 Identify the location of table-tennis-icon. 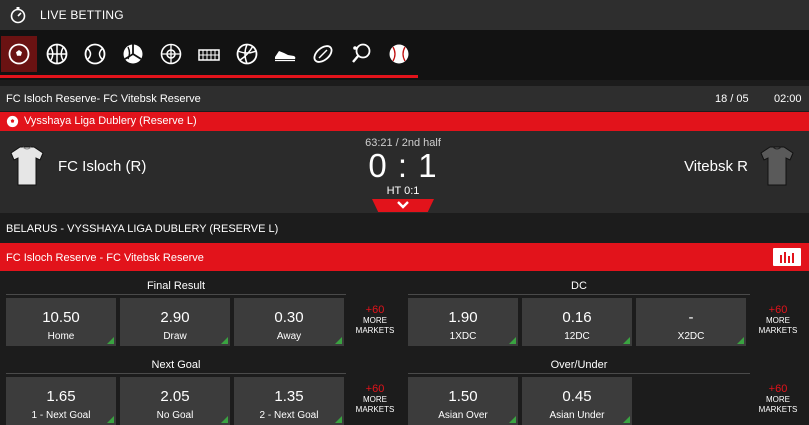
(361, 53).